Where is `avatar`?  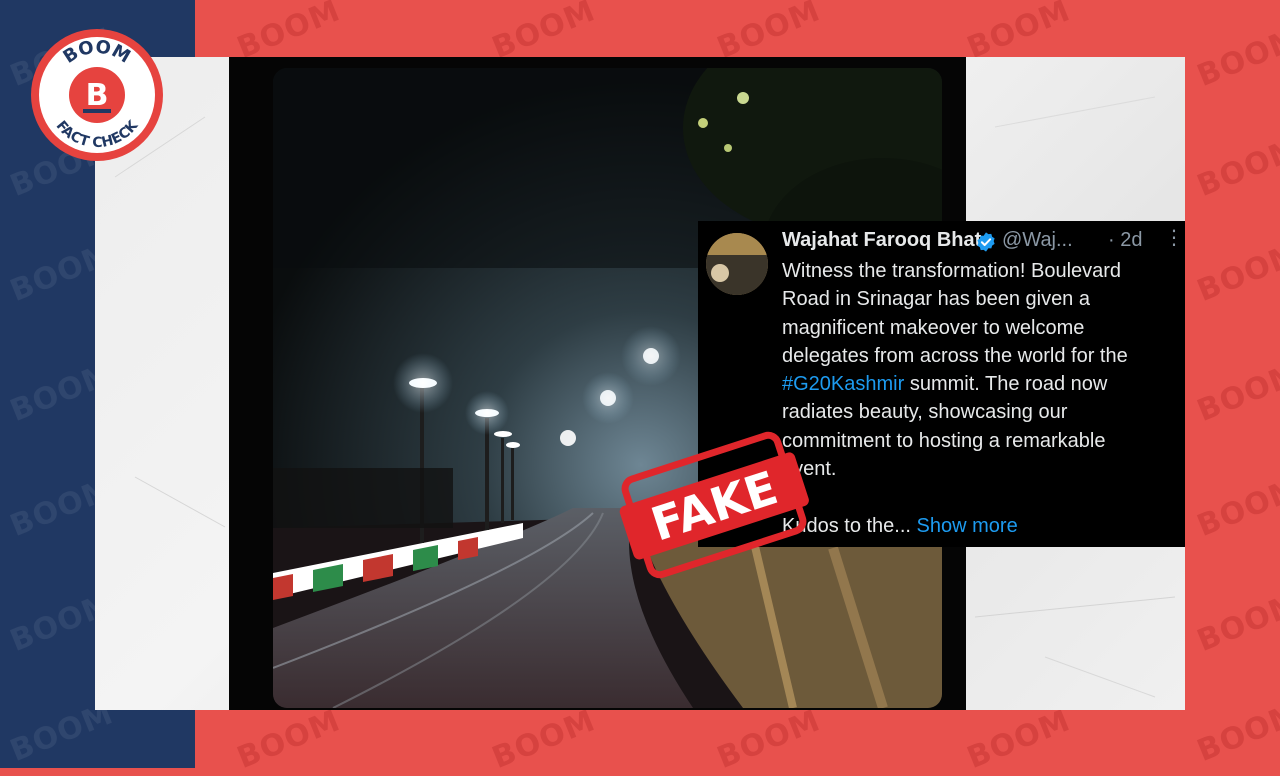 avatar is located at coordinates (737, 264).